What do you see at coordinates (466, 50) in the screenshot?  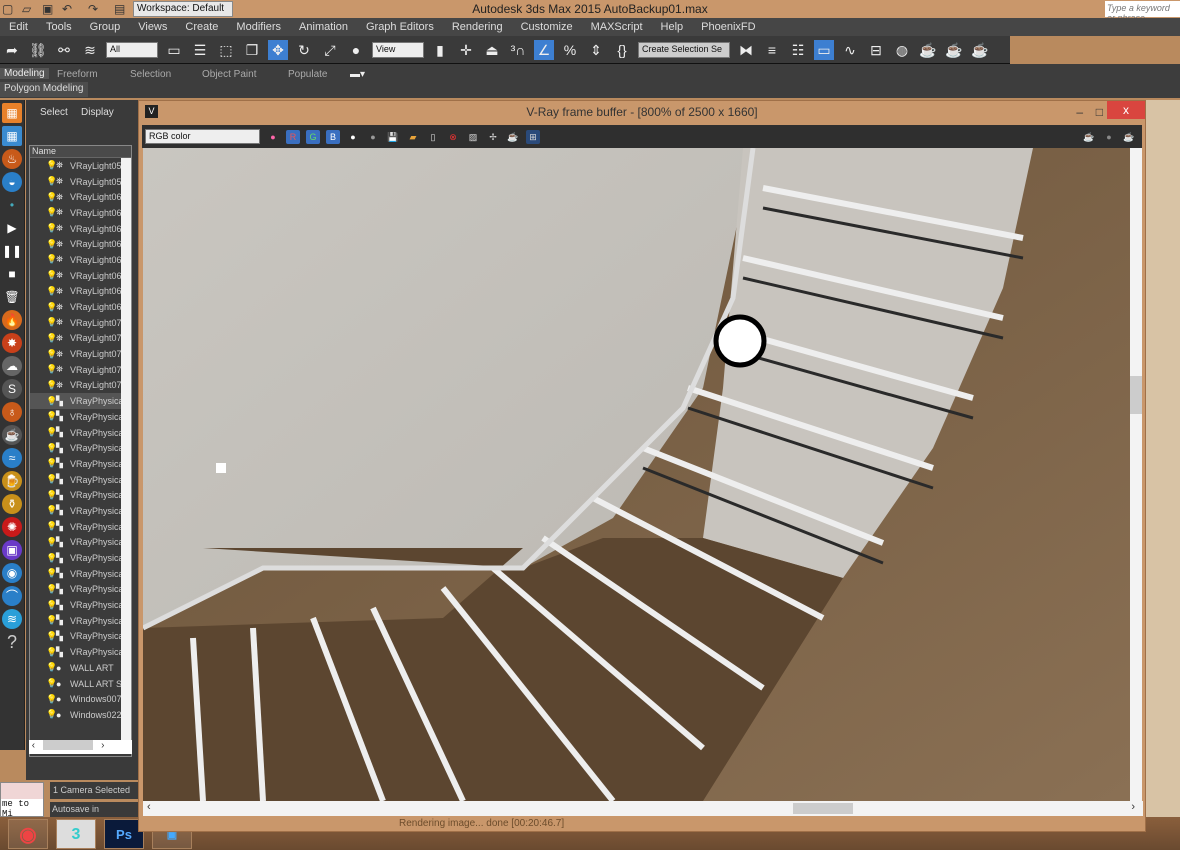 I see `manipulate-icon: ✛` at bounding box center [466, 50].